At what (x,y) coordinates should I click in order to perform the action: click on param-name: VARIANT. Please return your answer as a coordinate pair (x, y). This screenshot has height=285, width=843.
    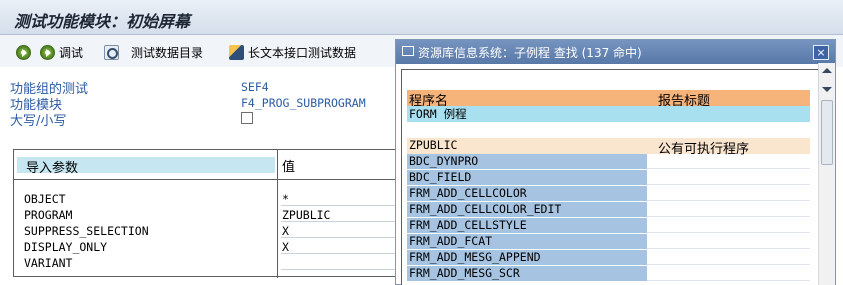
    Looking at the image, I should click on (48, 263).